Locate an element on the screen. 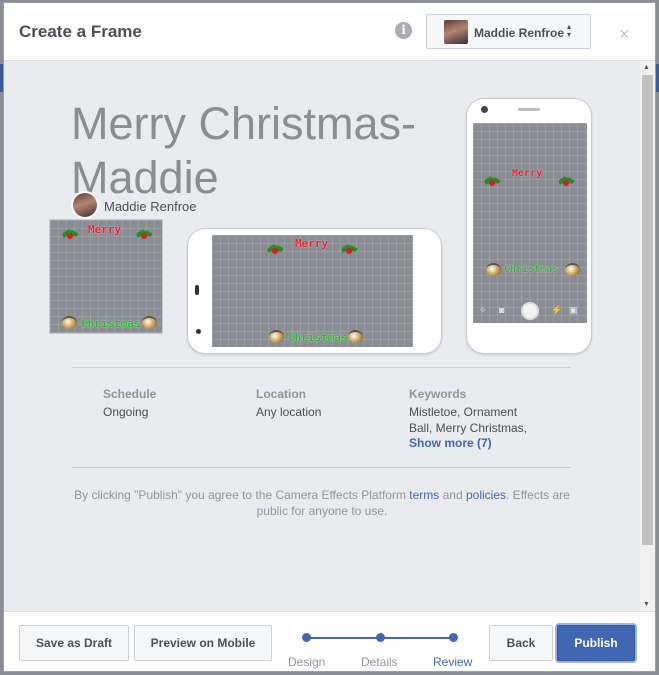 This screenshot has height=675, width=659. publish-button: Publish is located at coordinates (596, 643).